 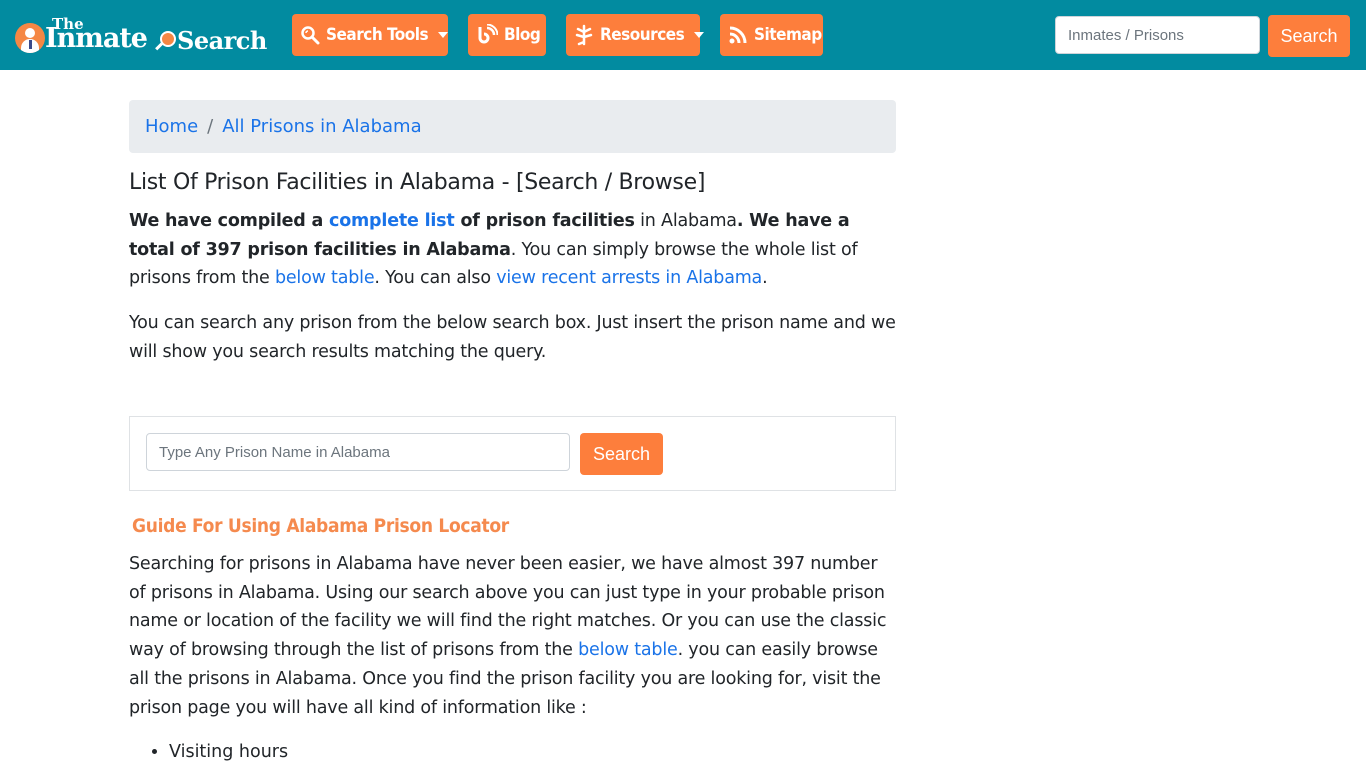 I want to click on prison-search-input, so click(x=358, y=452).